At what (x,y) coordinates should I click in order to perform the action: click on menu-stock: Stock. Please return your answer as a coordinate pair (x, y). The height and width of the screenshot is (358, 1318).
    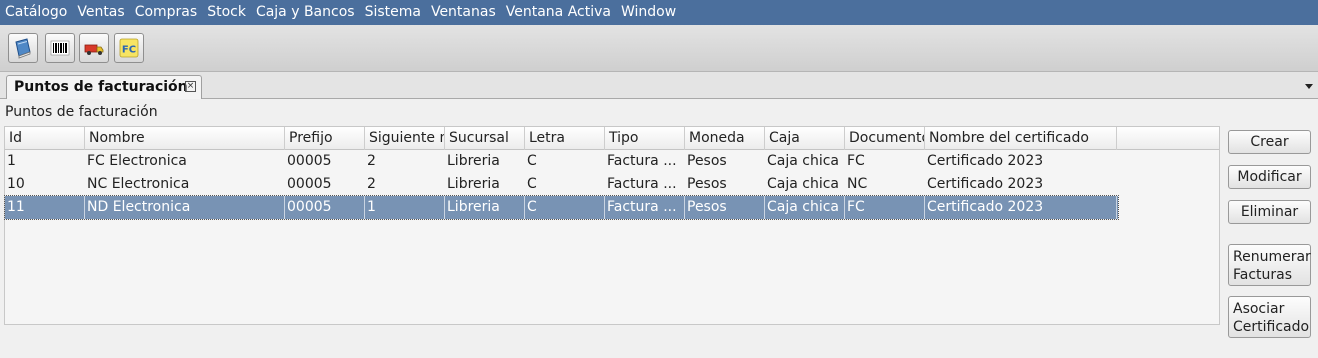
    Looking at the image, I should click on (226, 12).